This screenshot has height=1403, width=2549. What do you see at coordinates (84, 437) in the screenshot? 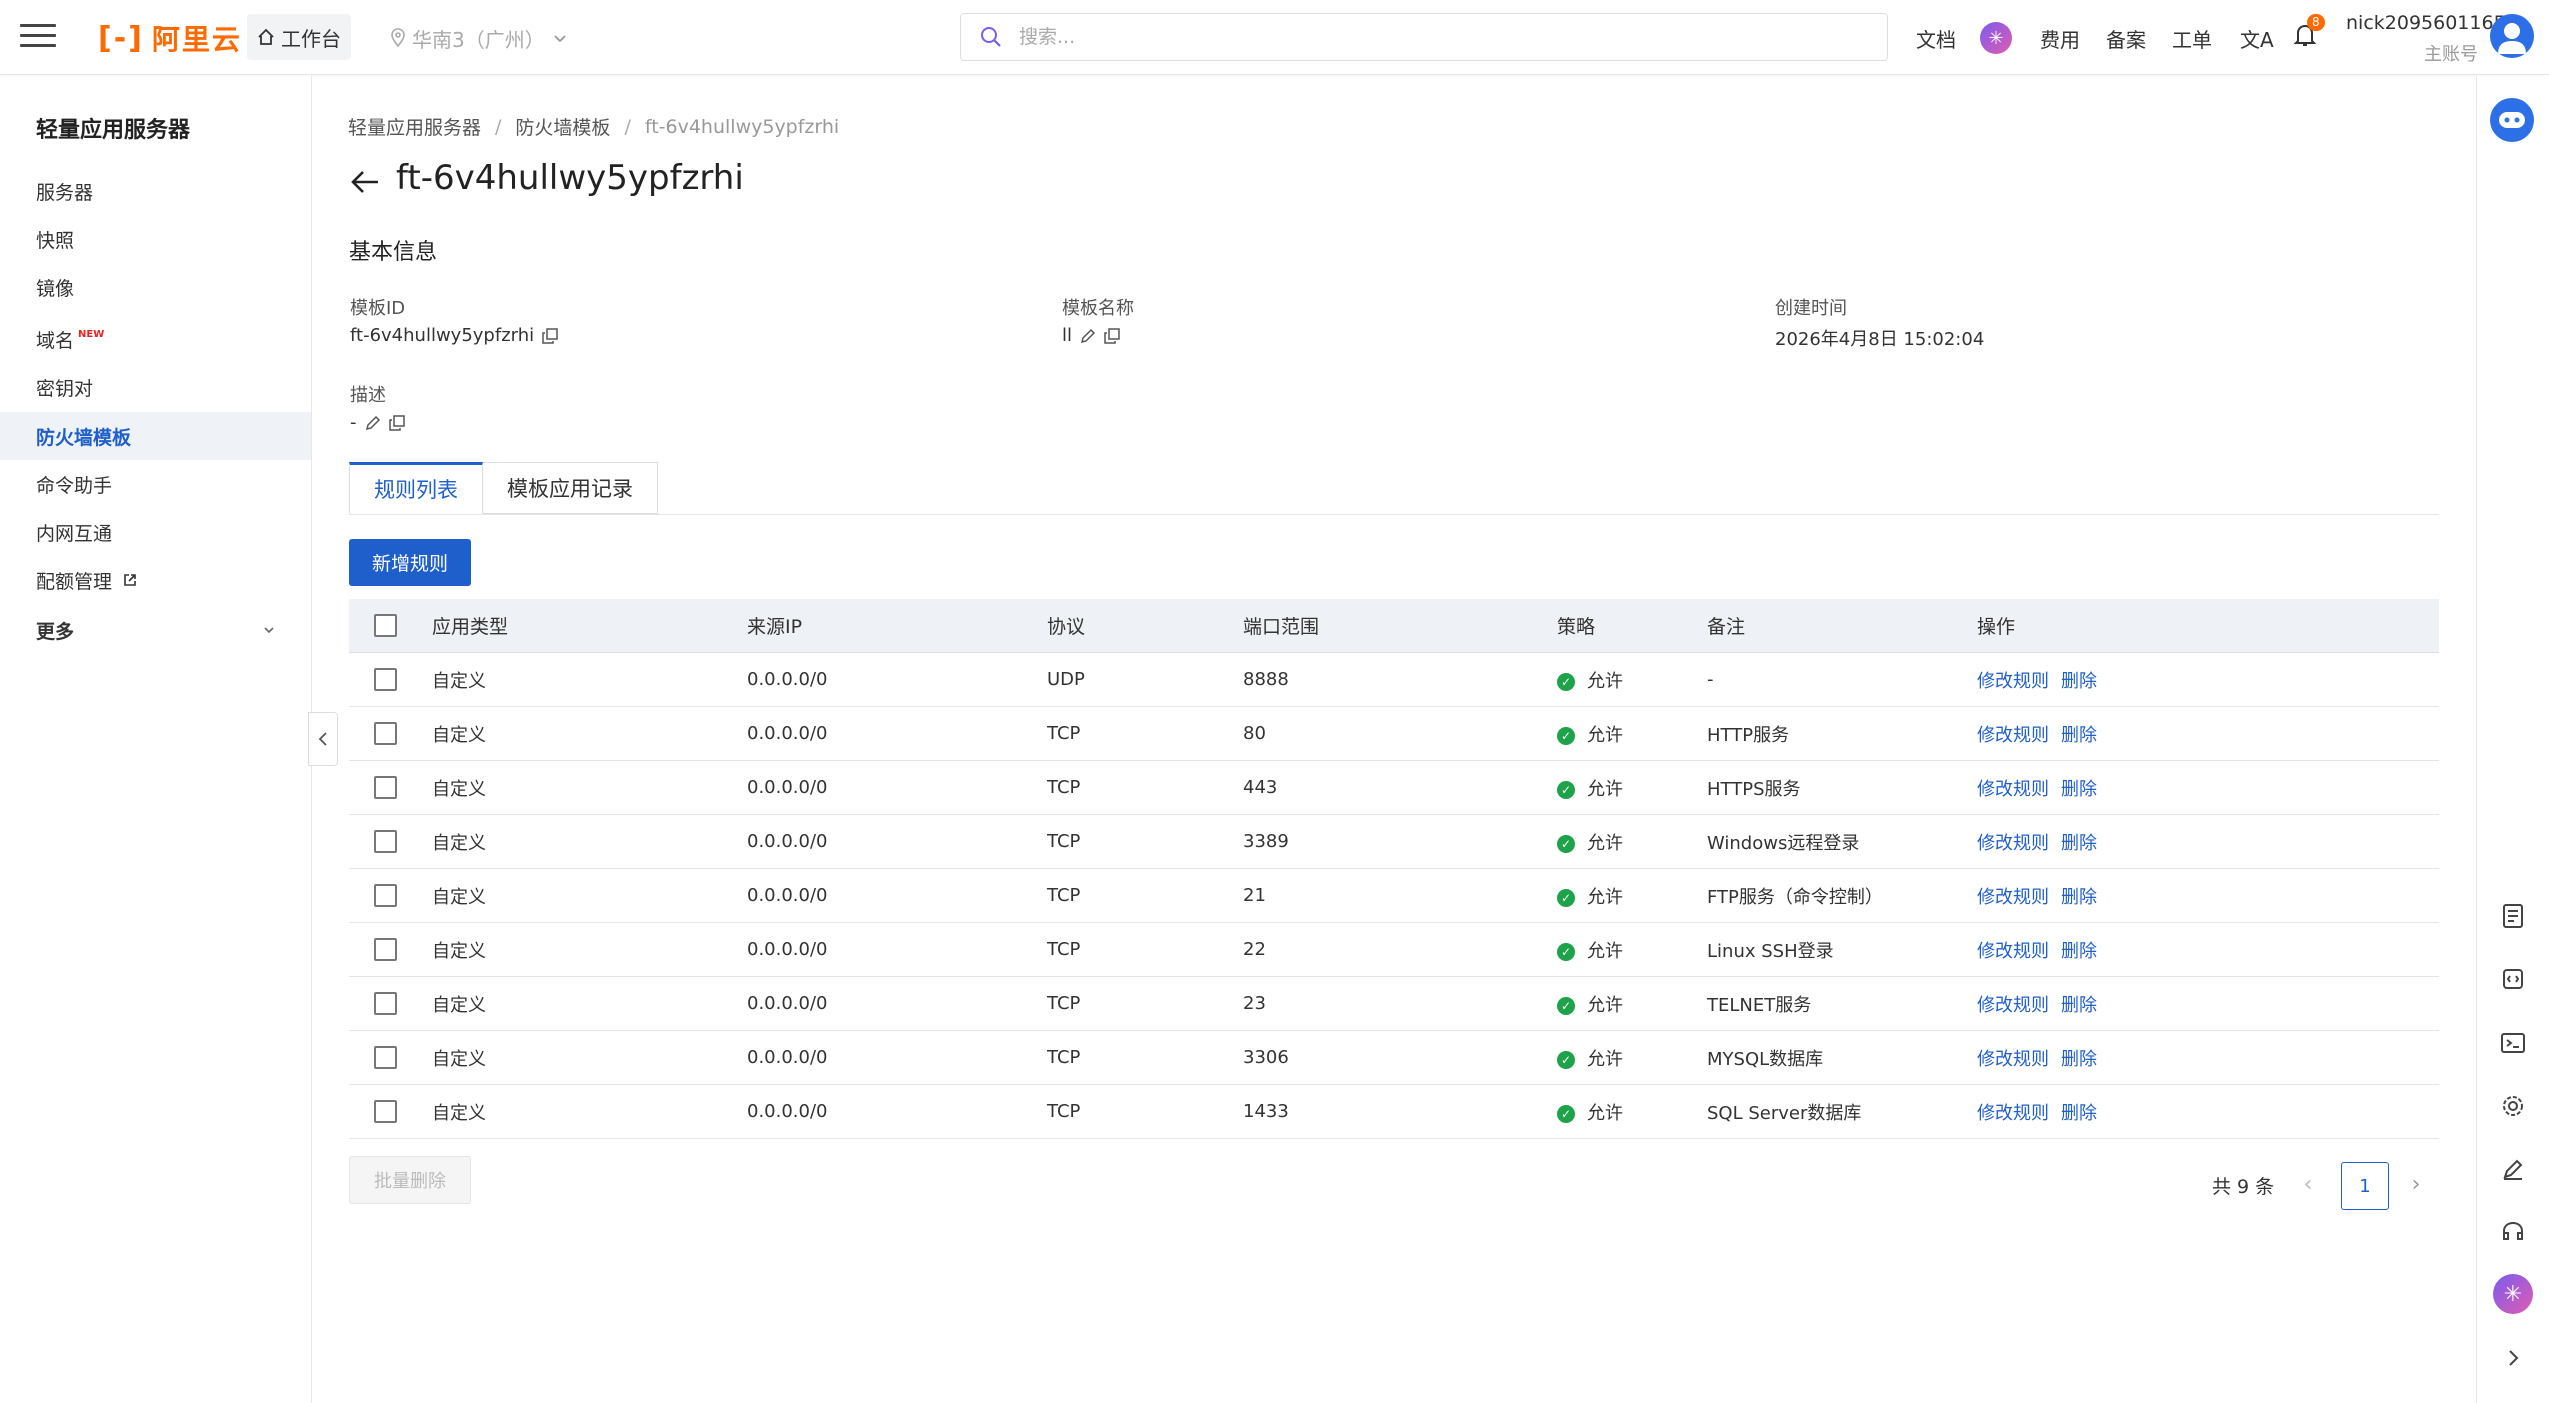
I see `sidebar-item-label: 防火墙模板` at bounding box center [84, 437].